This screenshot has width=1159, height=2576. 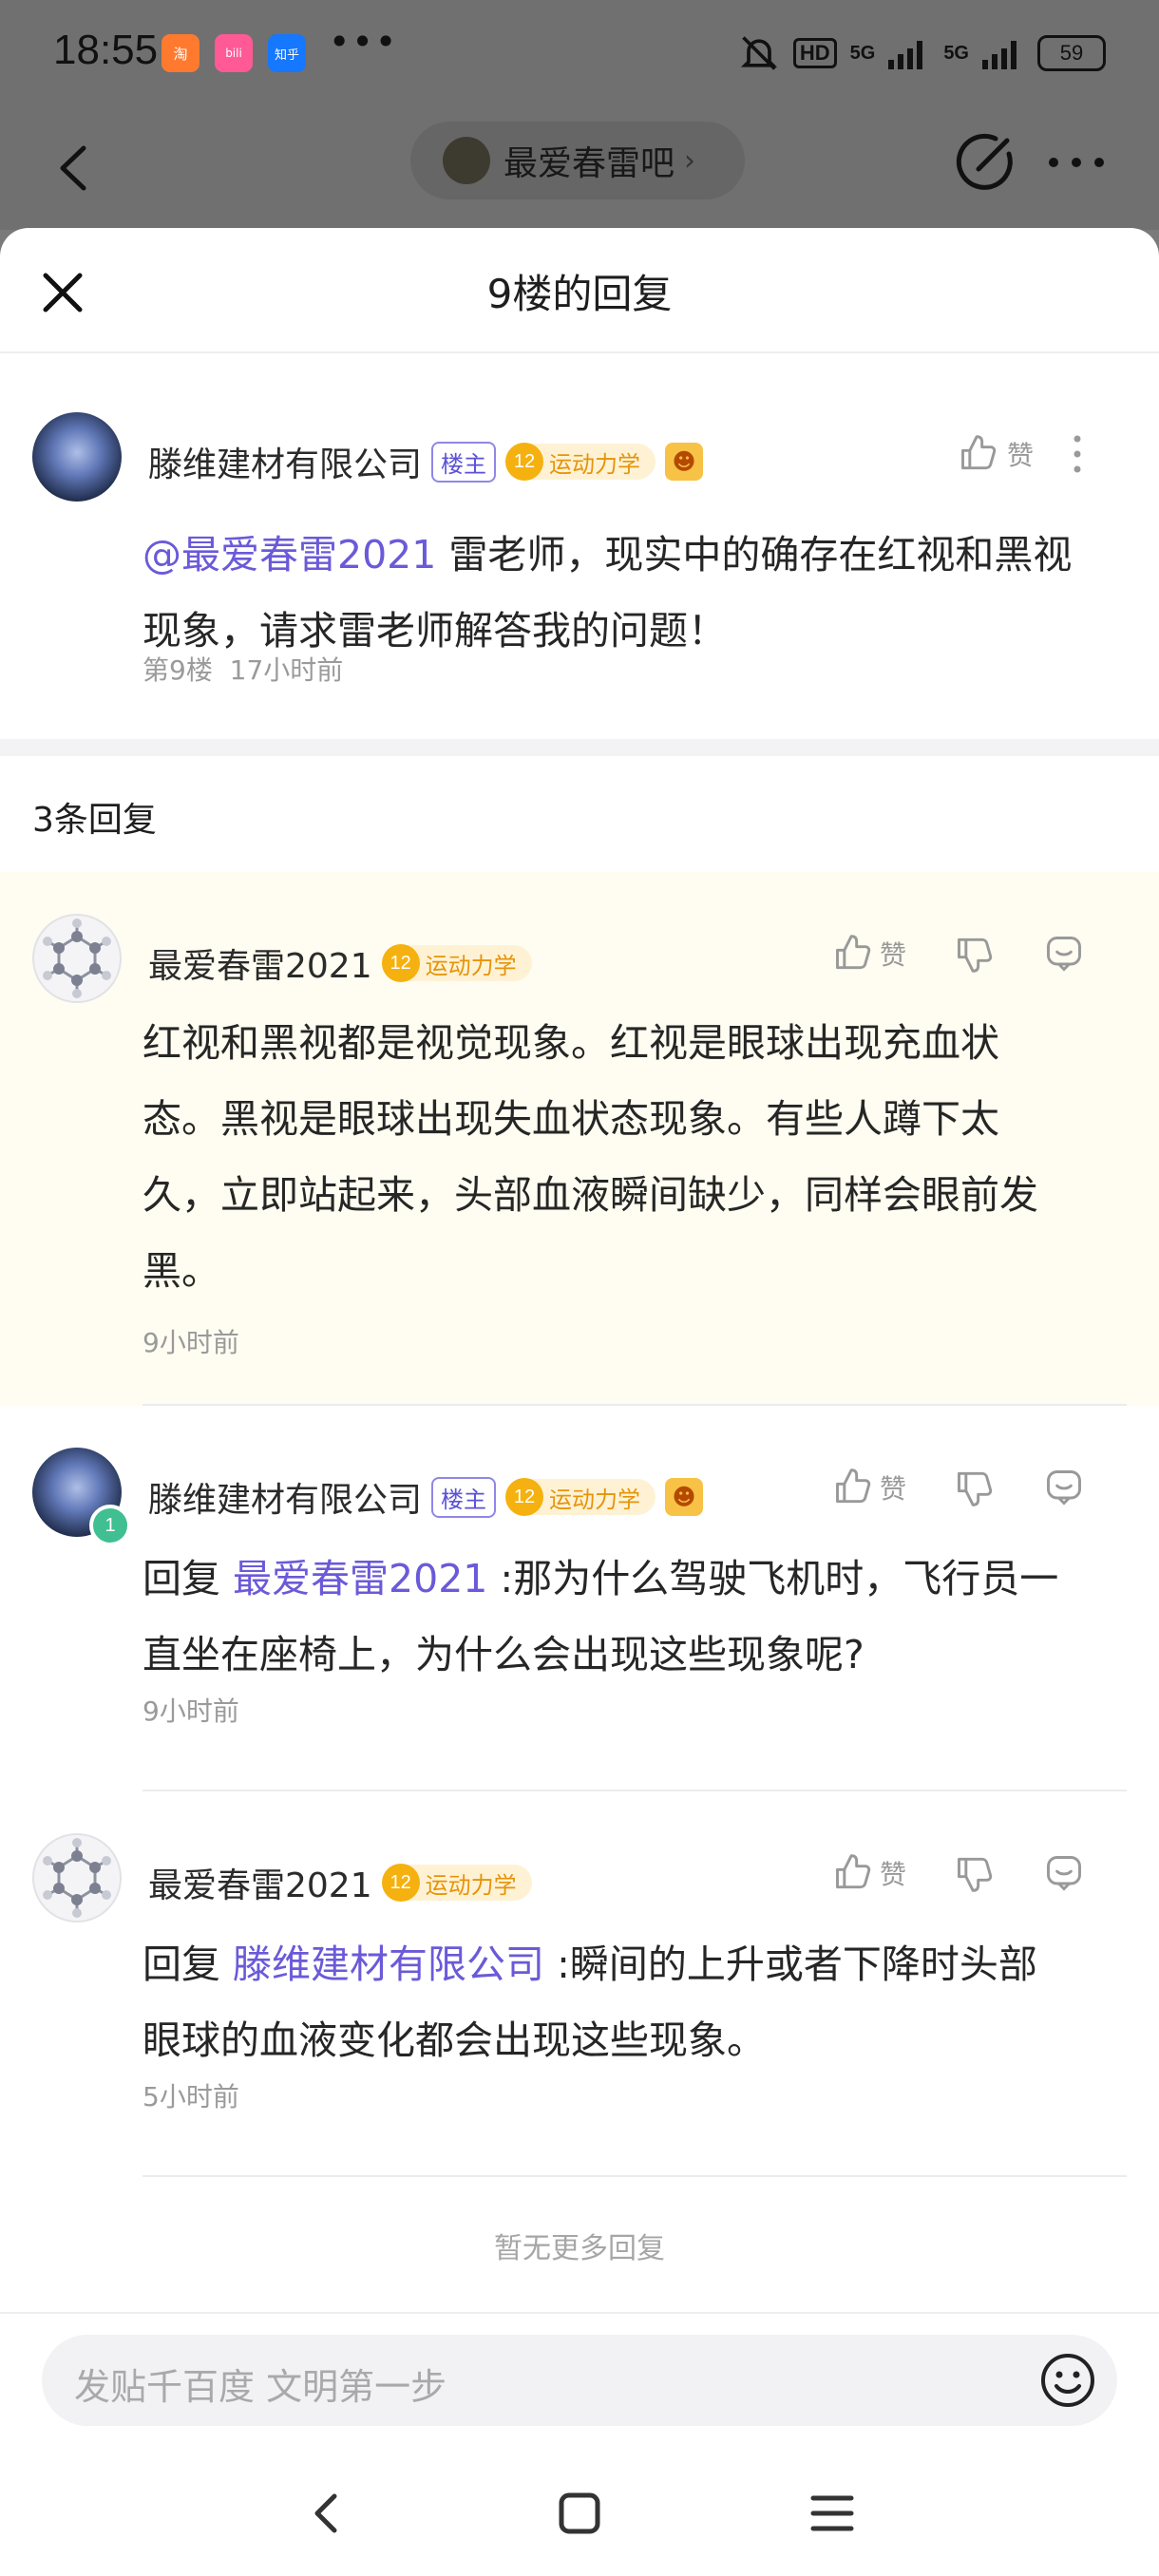 I want to click on more-options-icon, so click(x=1076, y=162).